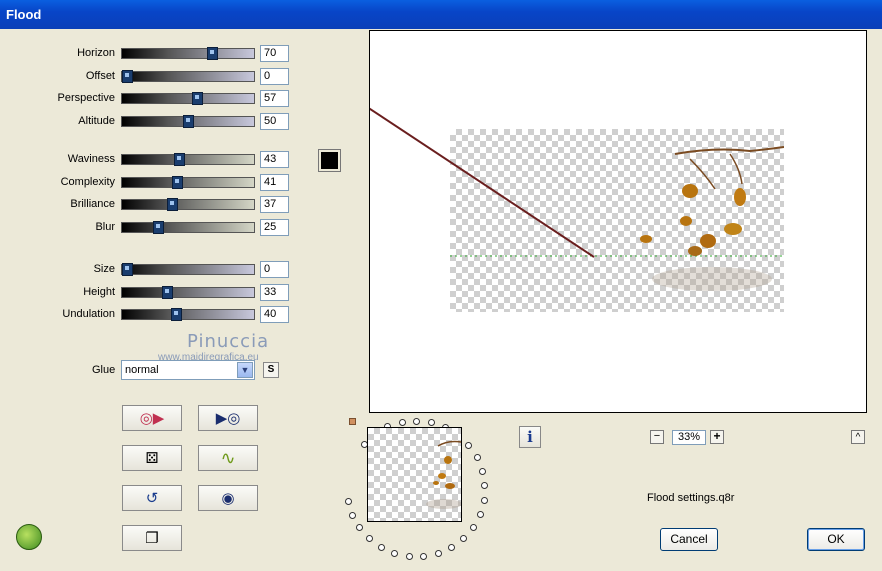  Describe the element at coordinates (274, 227) in the screenshot. I see `value-field-blur: 25` at that location.